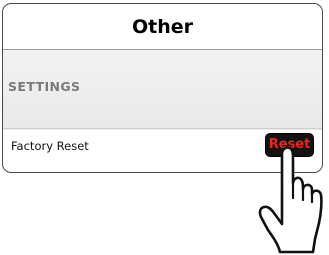  What do you see at coordinates (162, 128) in the screenshot?
I see `row-divider` at bounding box center [162, 128].